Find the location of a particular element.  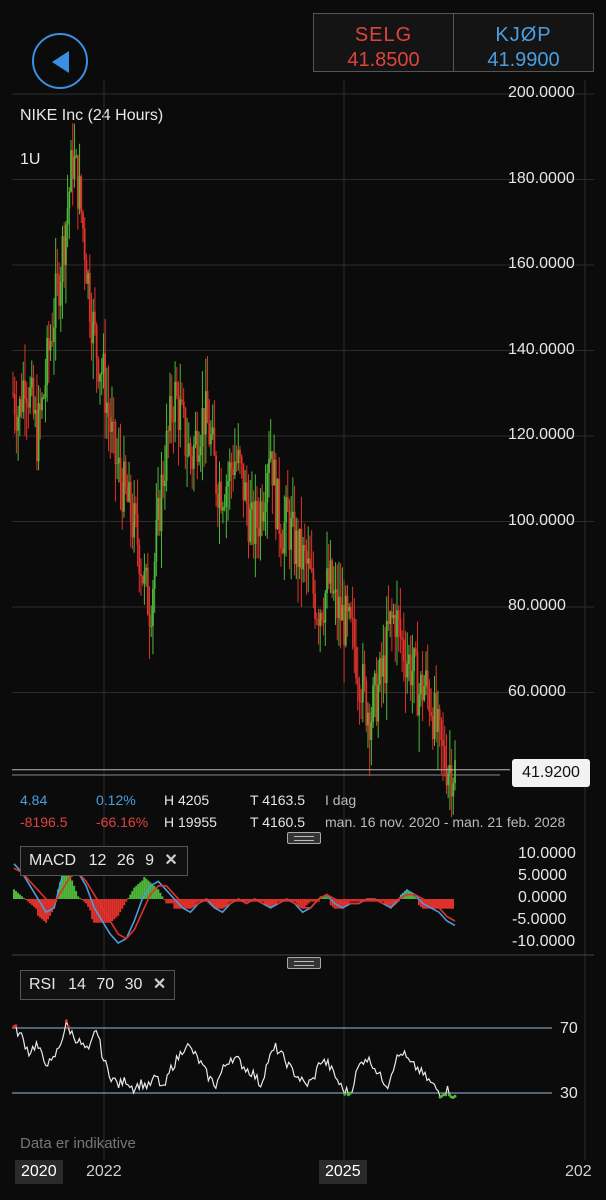

macd-indicator-tag: MACD 12 26 9 ✕ is located at coordinates (104, 861).